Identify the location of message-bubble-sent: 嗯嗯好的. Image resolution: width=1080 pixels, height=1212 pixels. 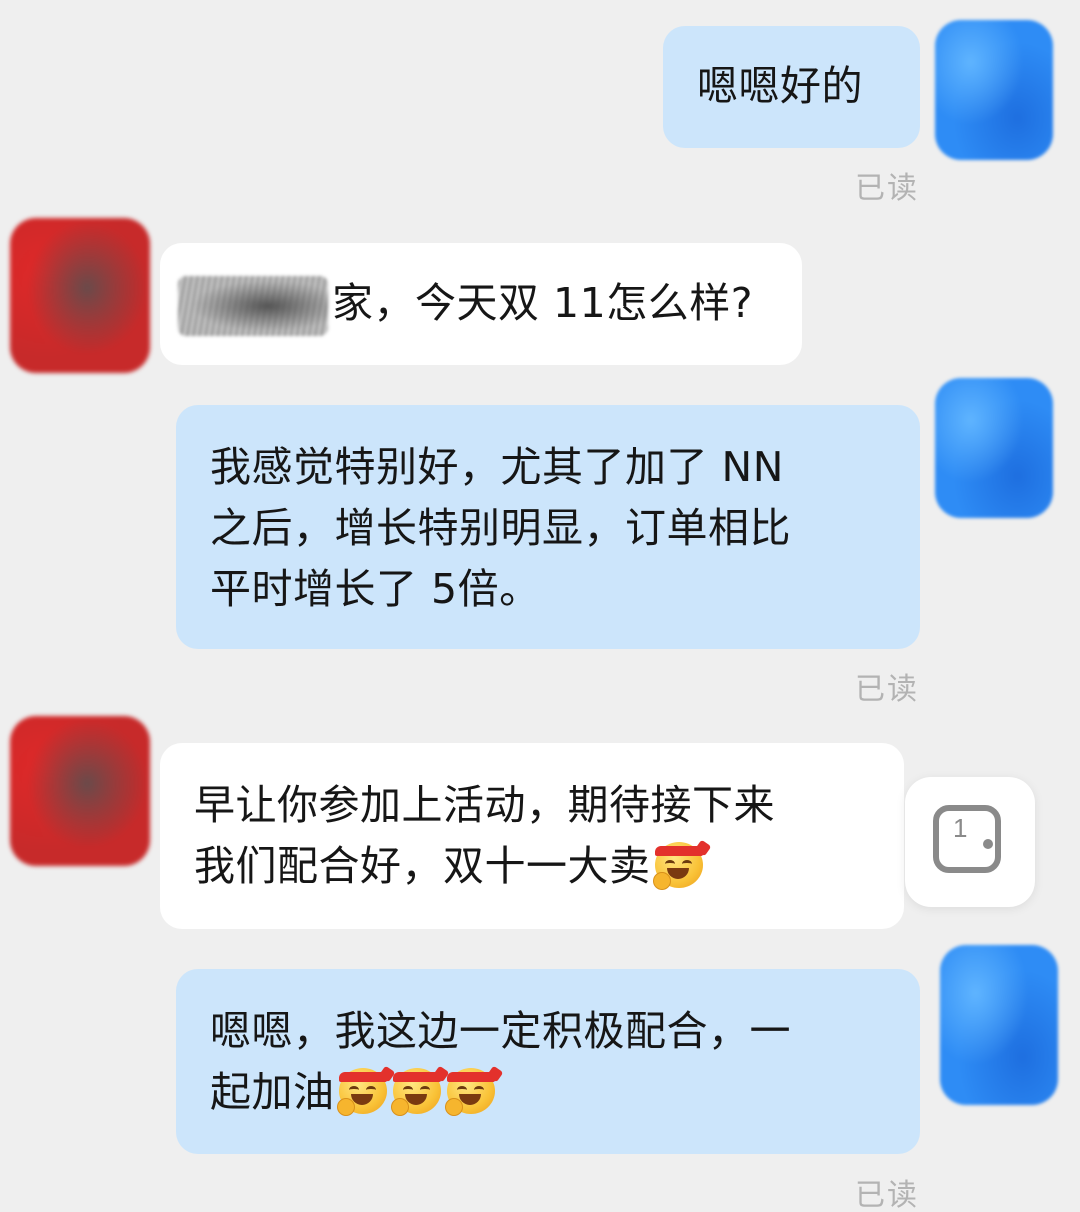
(791, 87).